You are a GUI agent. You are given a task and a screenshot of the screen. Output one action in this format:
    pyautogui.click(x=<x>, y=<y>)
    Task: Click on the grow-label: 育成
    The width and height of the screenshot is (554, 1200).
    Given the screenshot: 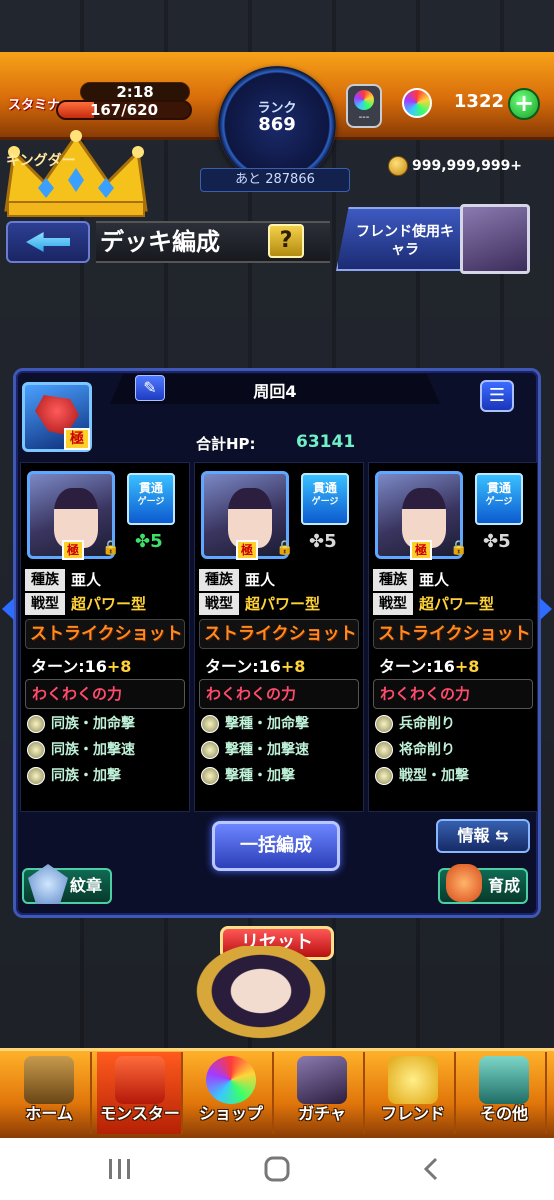 What is the action you would take?
    pyautogui.click(x=504, y=885)
    